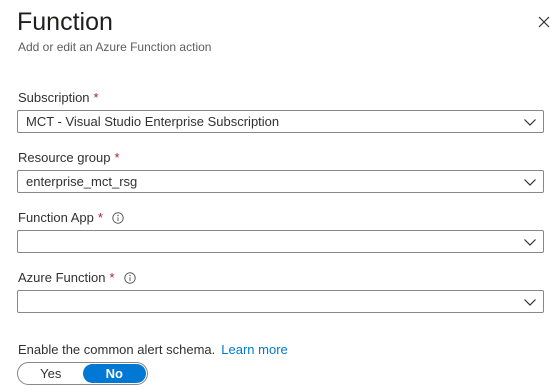 Image resolution: width=557 pixels, height=392 pixels. What do you see at coordinates (58, 97) in the screenshot?
I see `subscription-label: Subscription *` at bounding box center [58, 97].